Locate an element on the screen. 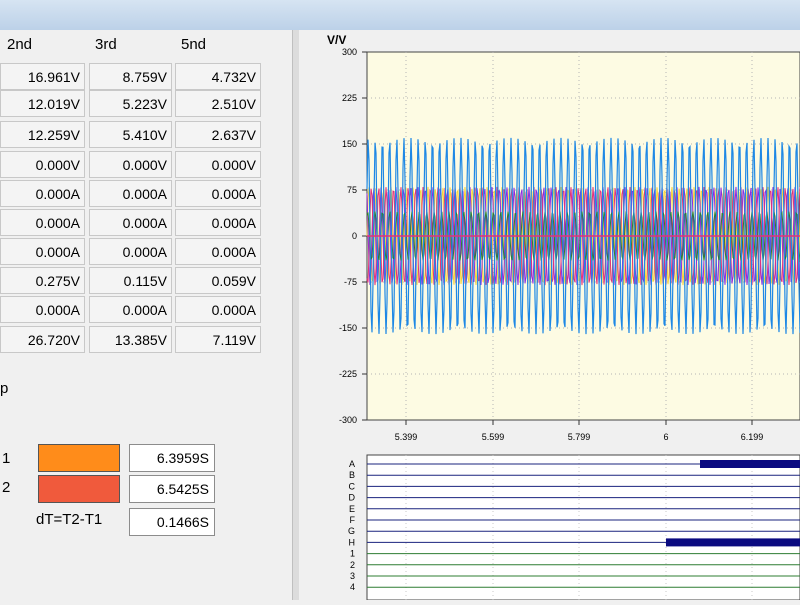 The width and height of the screenshot is (800, 605). digital-channel-label: 1 is located at coordinates (352, 554).